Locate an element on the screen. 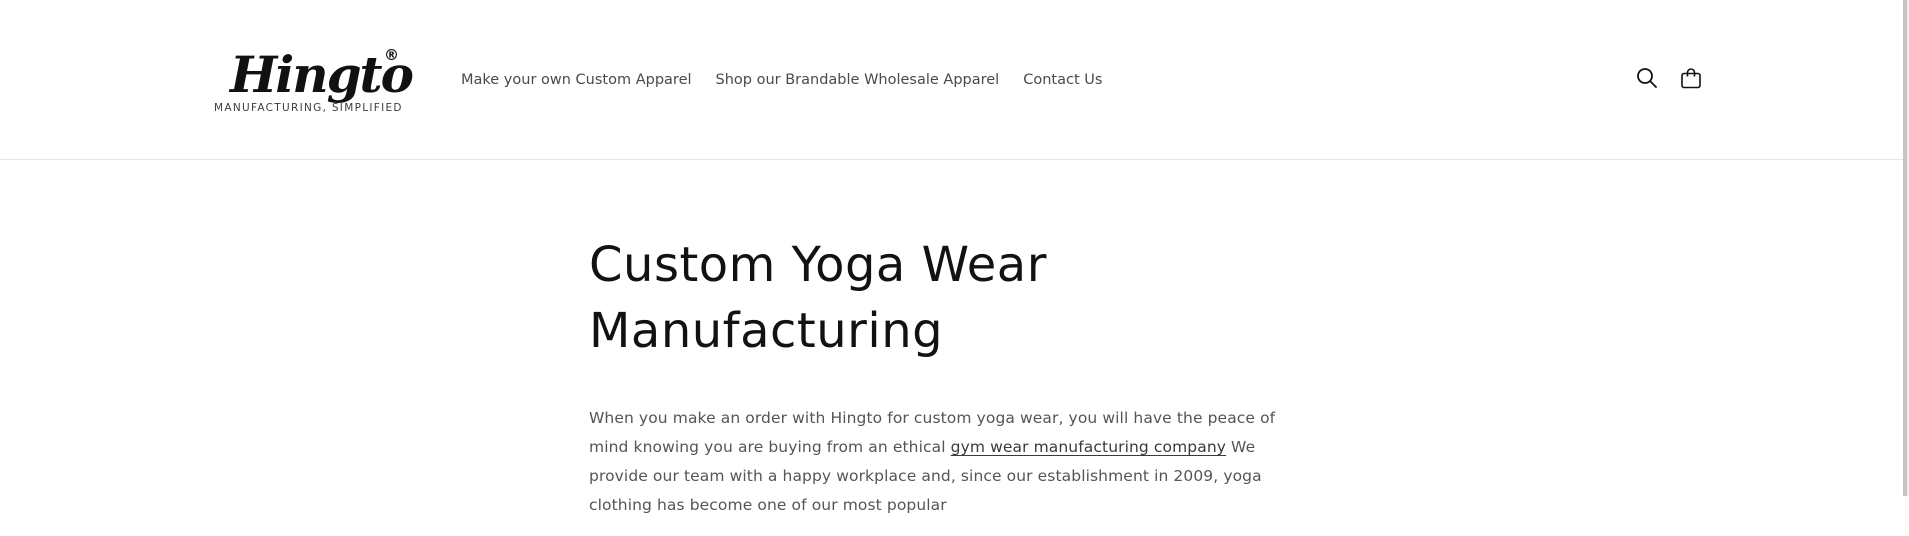  nav-wholesale-apparel: Shop our Brandable Wholesale Apparel is located at coordinates (858, 80).